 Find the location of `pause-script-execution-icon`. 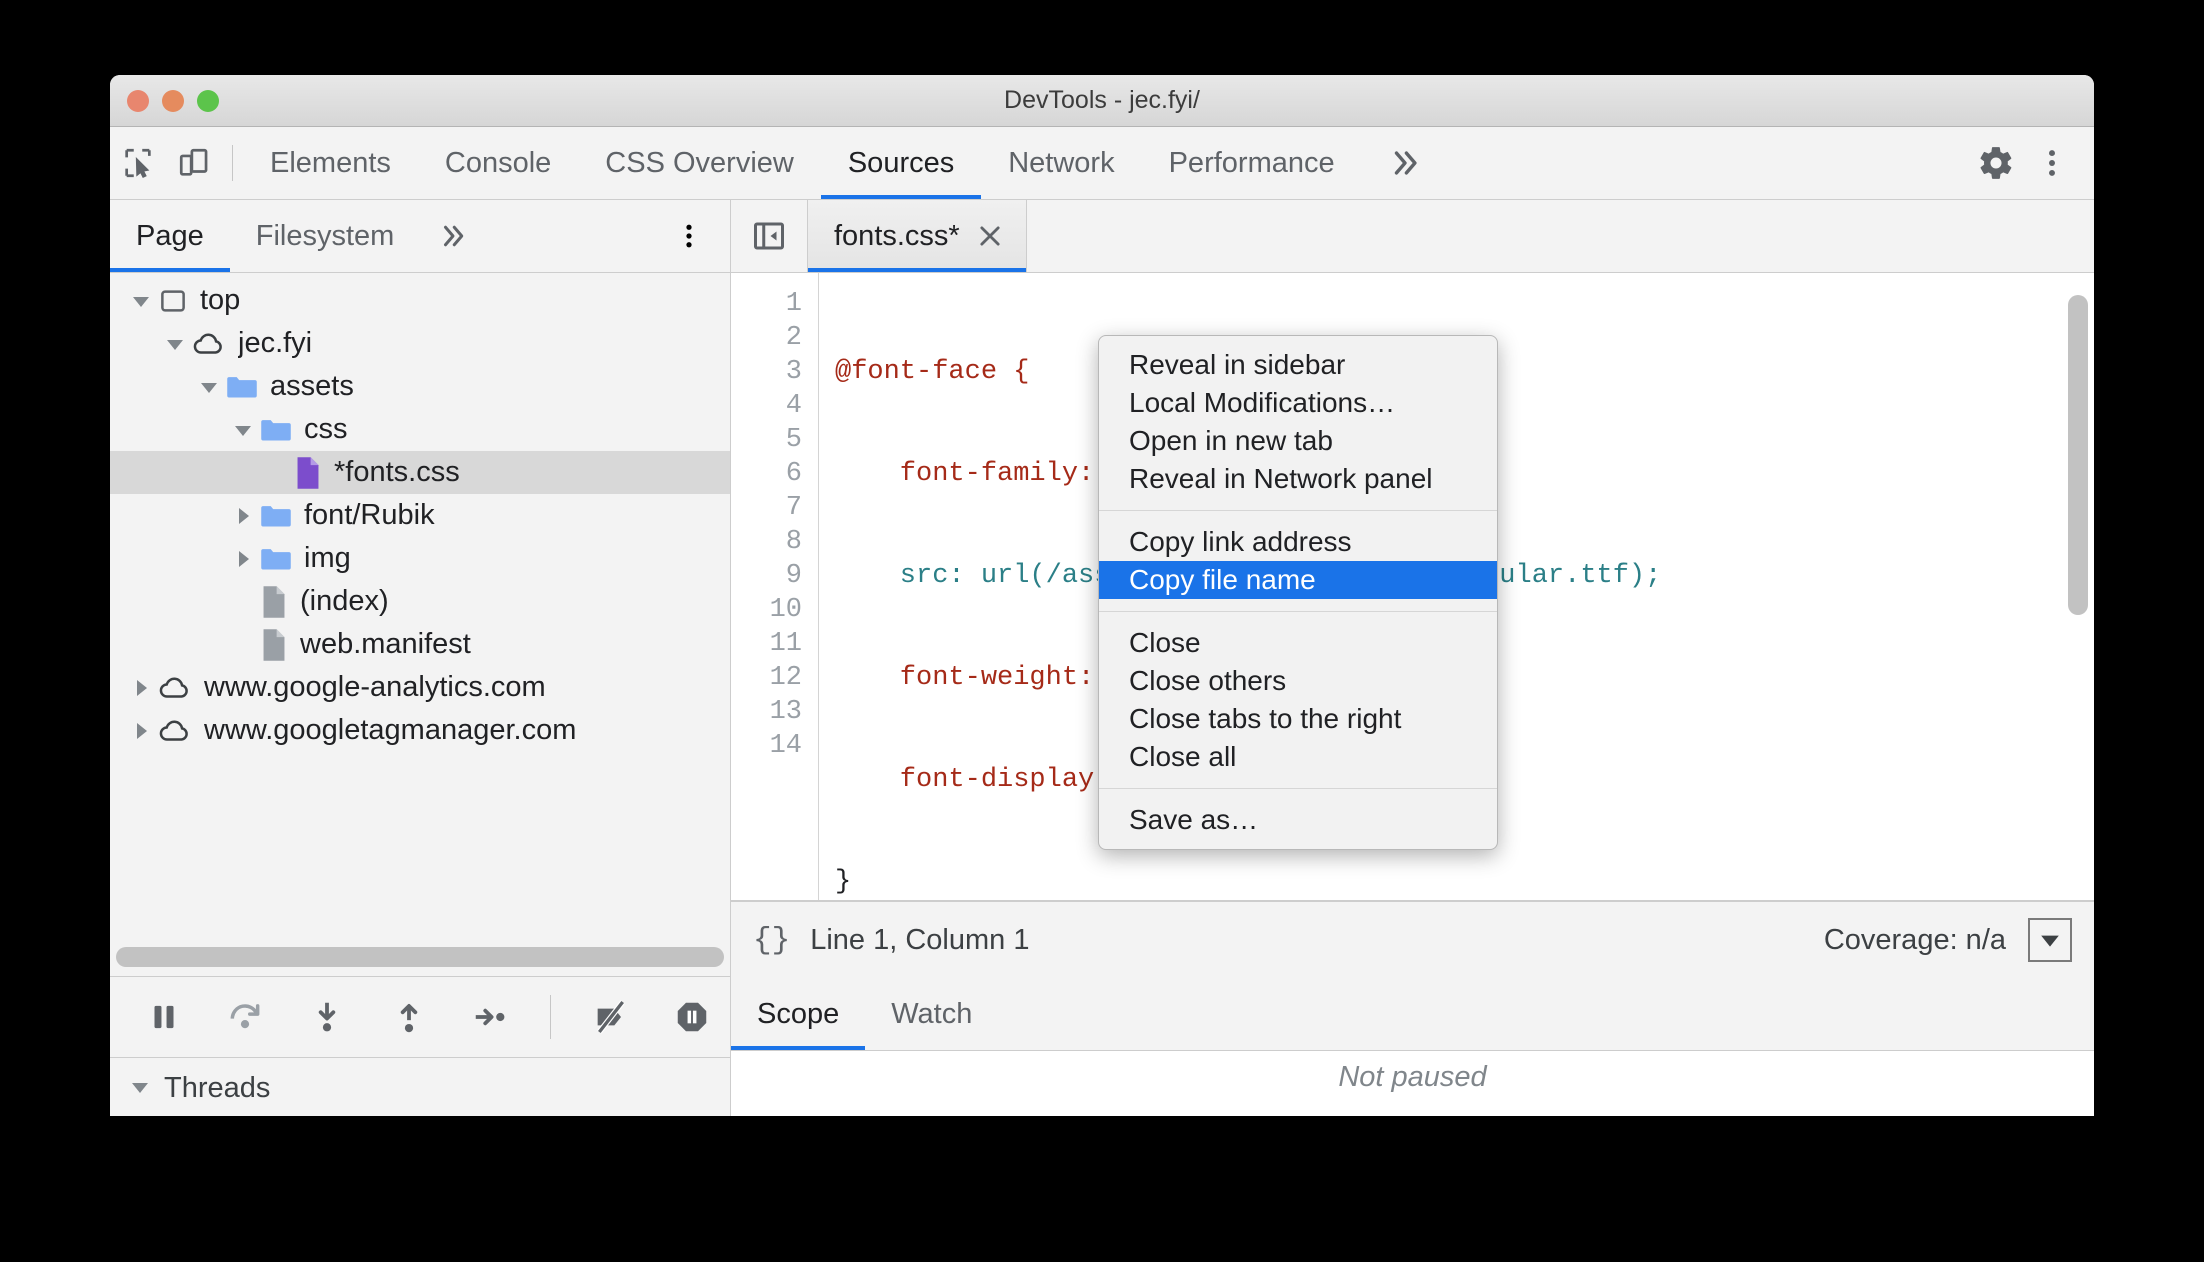

pause-script-execution-icon is located at coordinates (164, 1017).